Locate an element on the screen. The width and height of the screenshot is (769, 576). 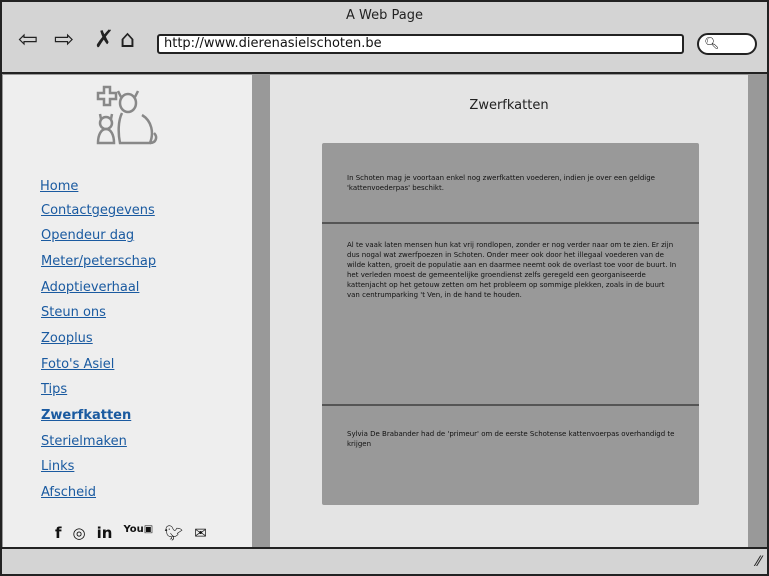
facebook-icon: f is located at coordinates (58, 533).